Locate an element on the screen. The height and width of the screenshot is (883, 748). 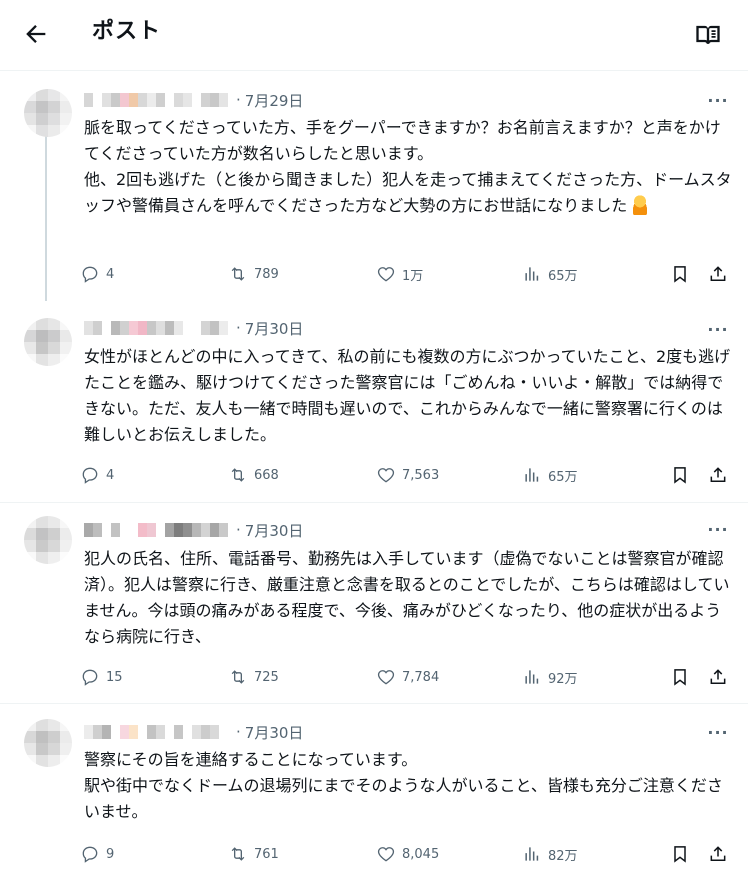
post-actions: 4 668 7,563 65万 is located at coordinates (410, 475).